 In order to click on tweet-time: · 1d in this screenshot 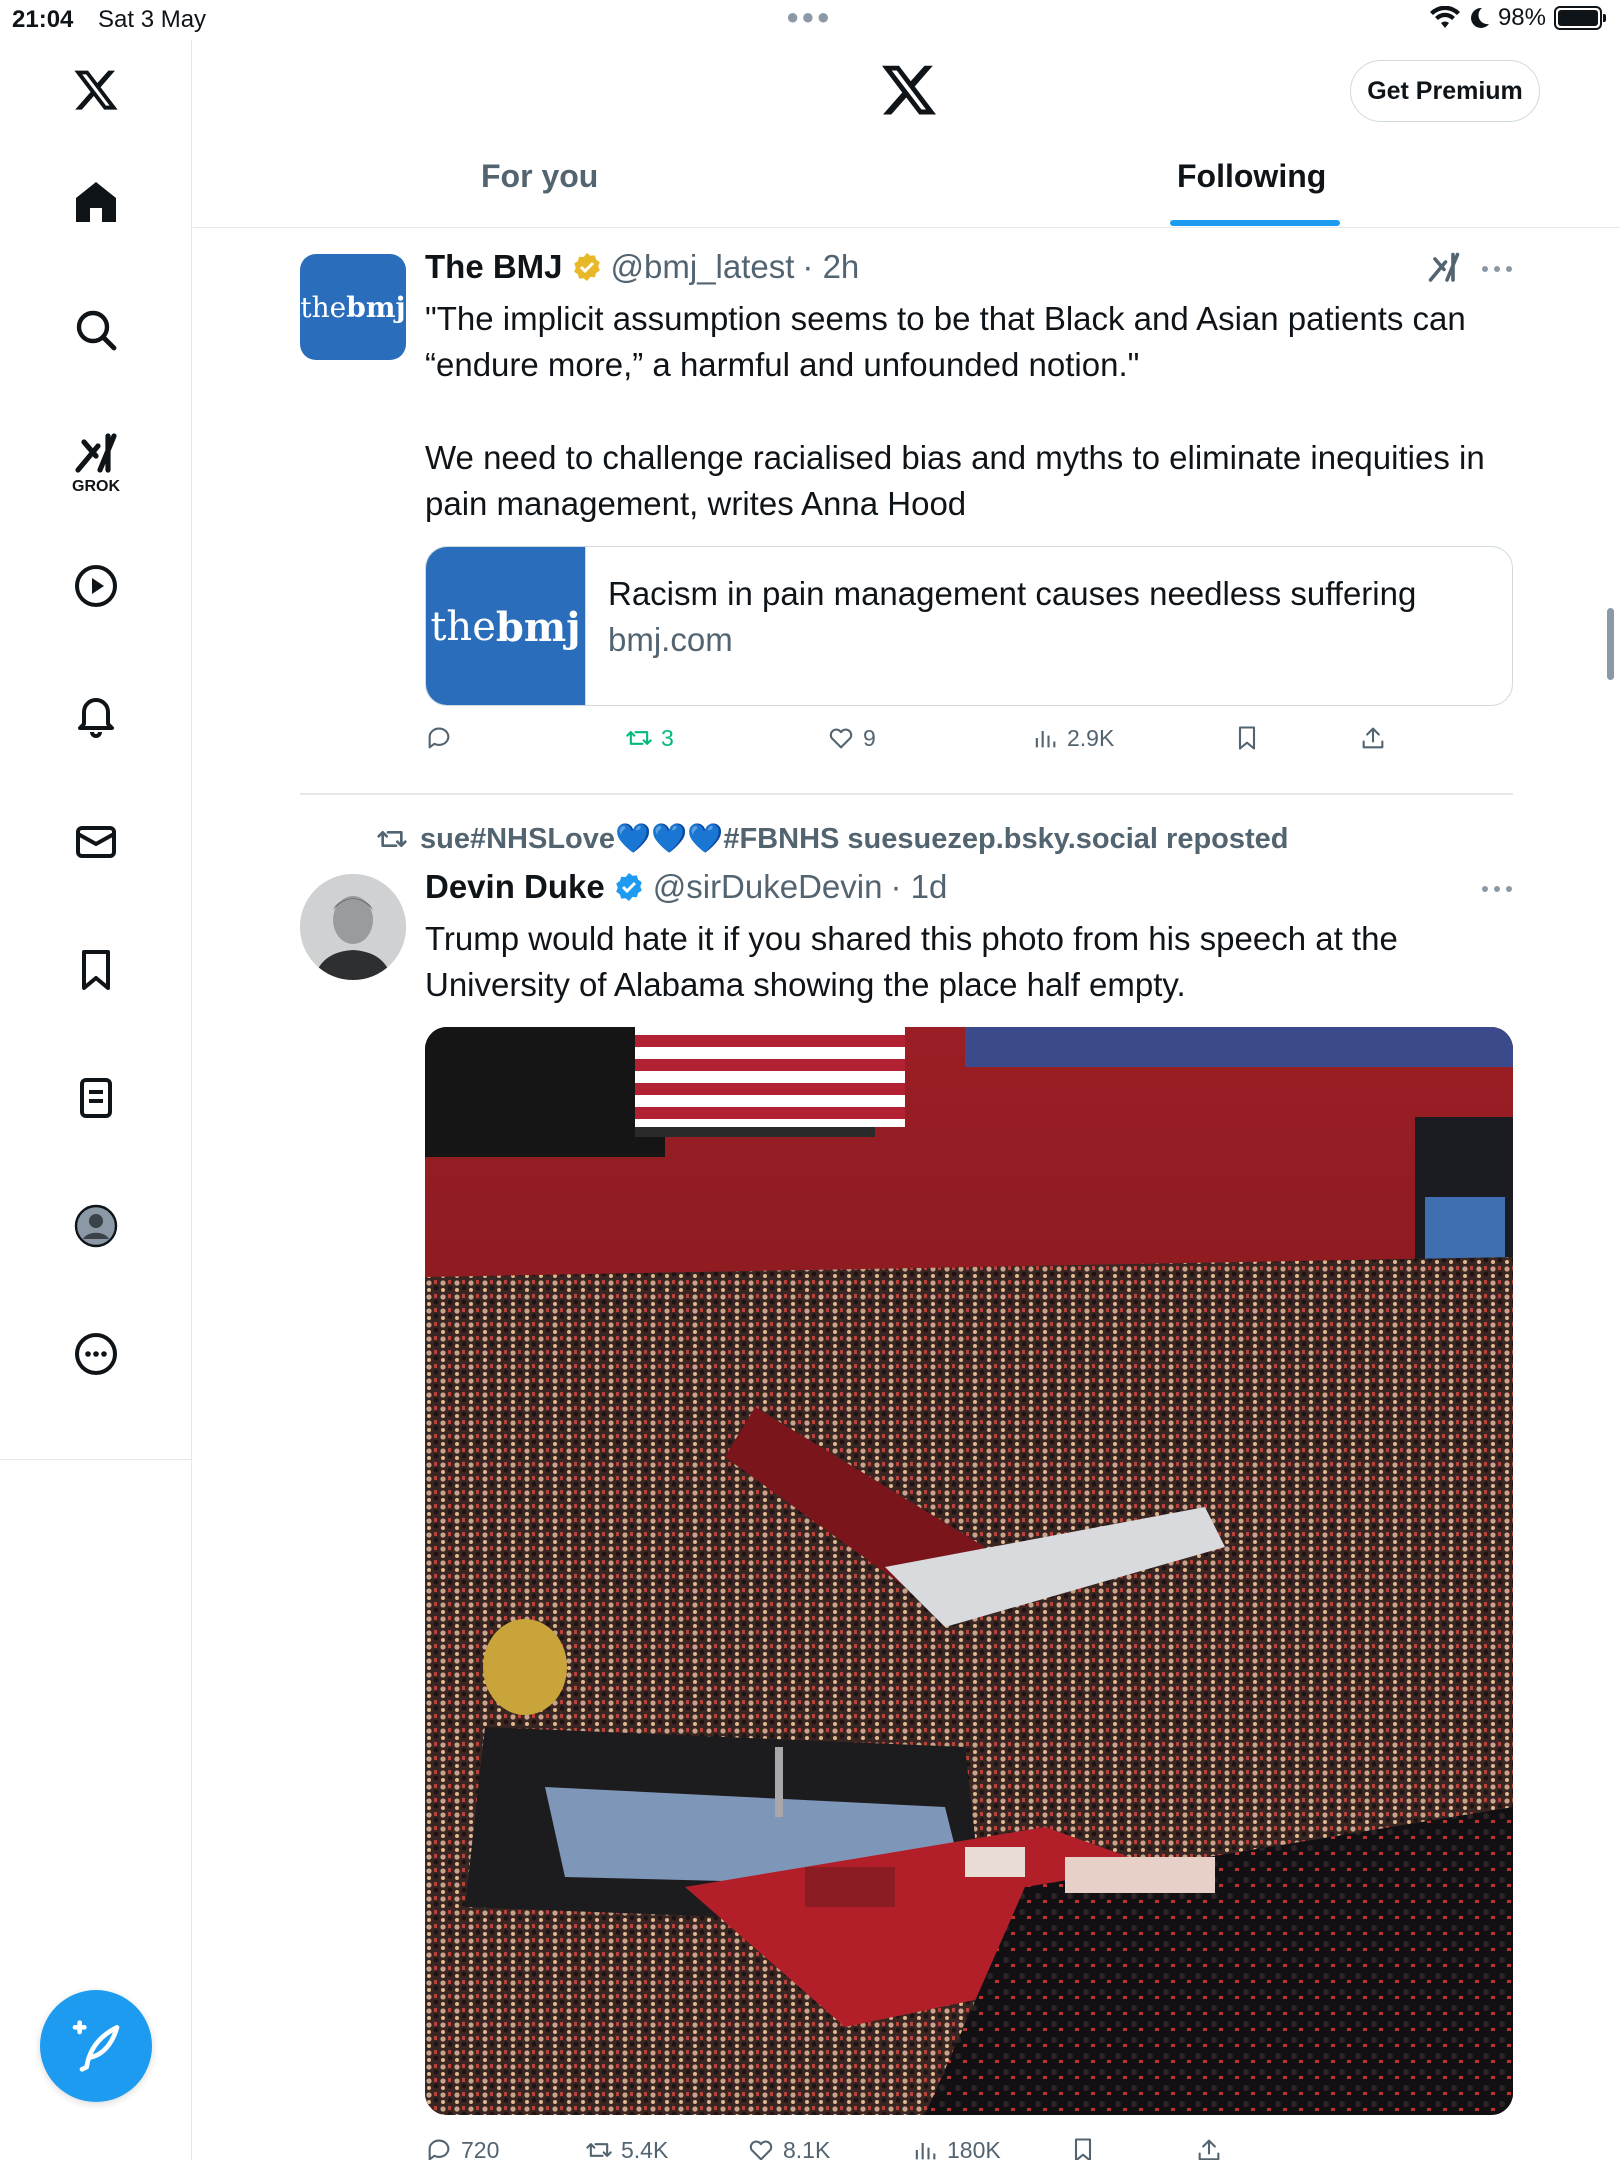, I will do `click(918, 887)`.